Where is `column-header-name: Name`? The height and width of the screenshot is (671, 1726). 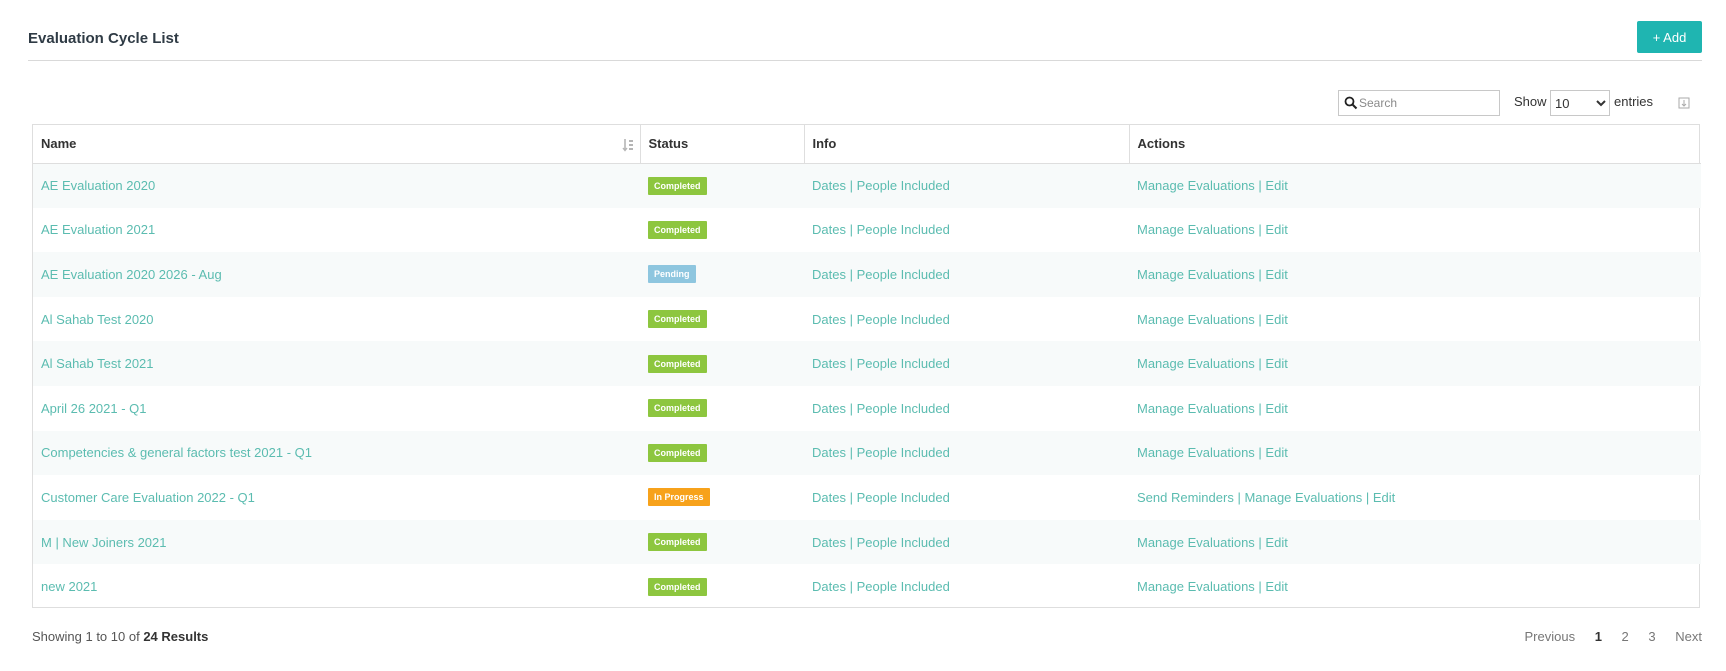 column-header-name: Name is located at coordinates (337, 144).